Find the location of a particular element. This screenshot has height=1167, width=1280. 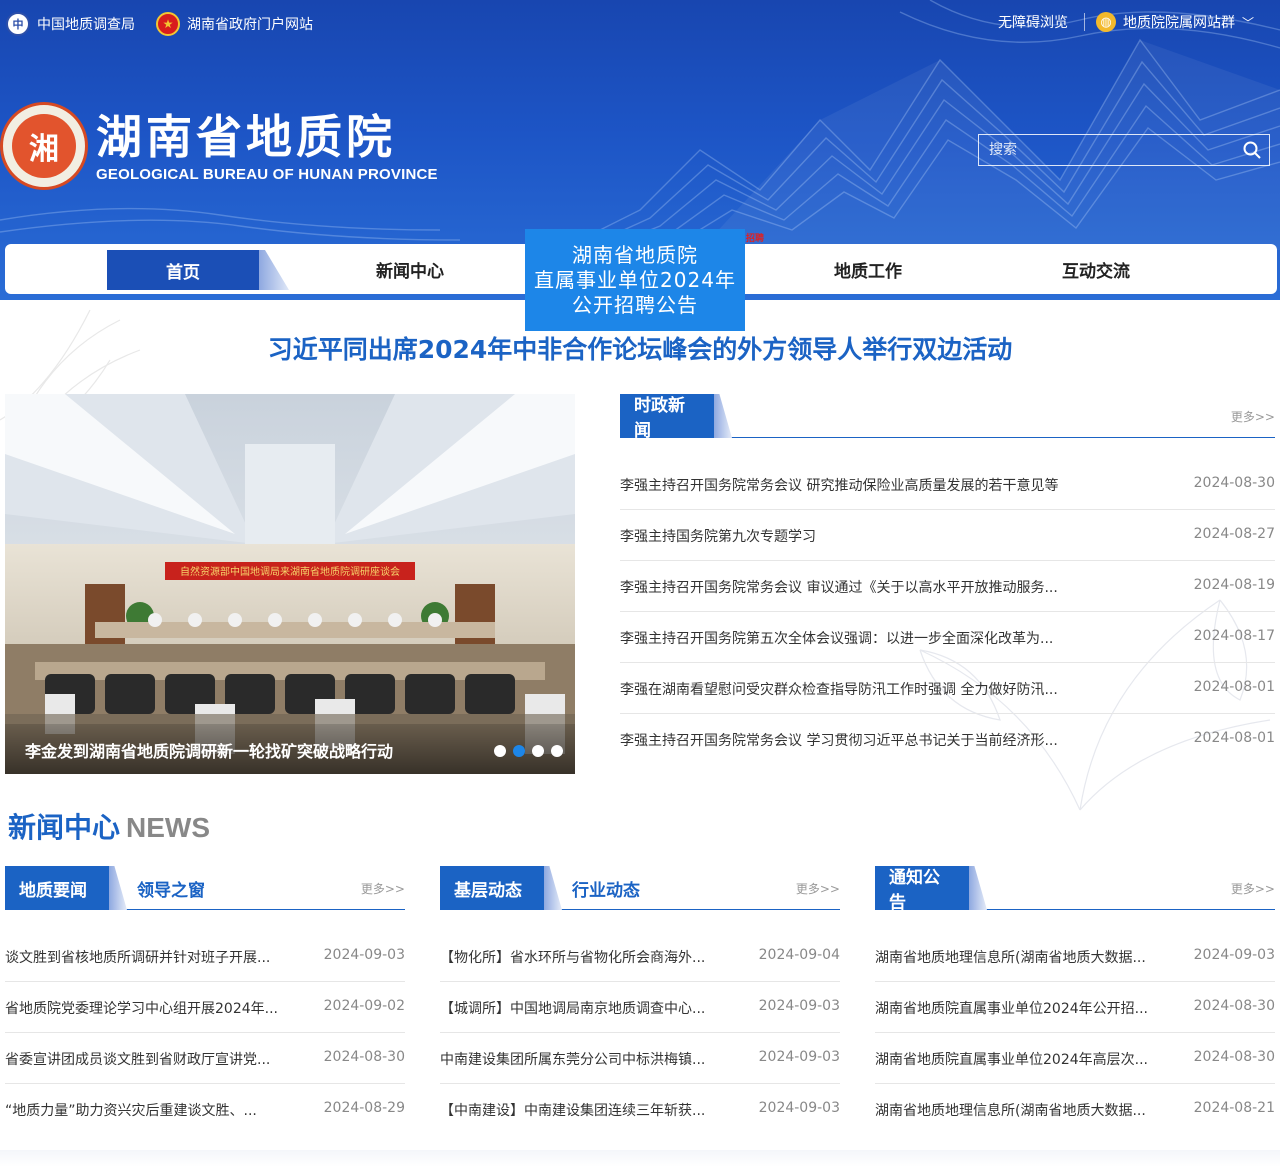

current-news-more-link: 更多>> is located at coordinates (1253, 416).